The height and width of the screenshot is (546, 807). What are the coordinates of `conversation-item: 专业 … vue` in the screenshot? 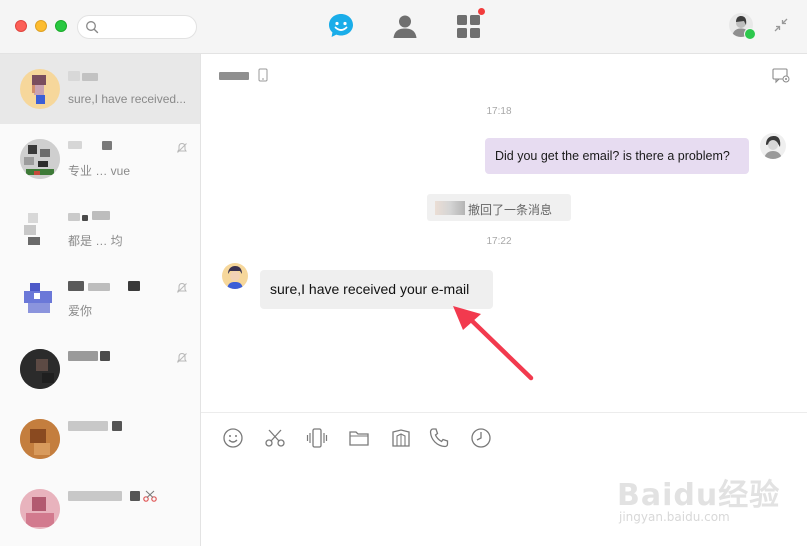 It's located at (100, 159).